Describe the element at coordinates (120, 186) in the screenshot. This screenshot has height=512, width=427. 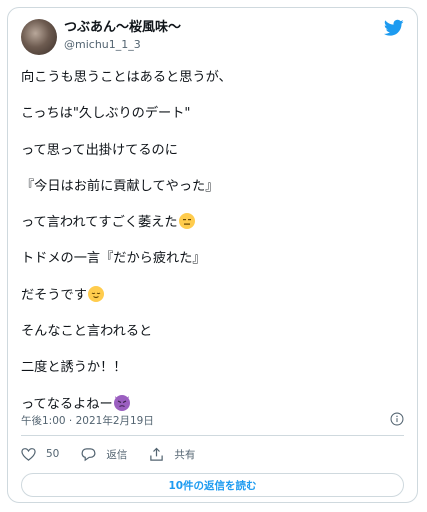
I see `tweet-line: 『今日はお前に貢献してやった』` at that location.